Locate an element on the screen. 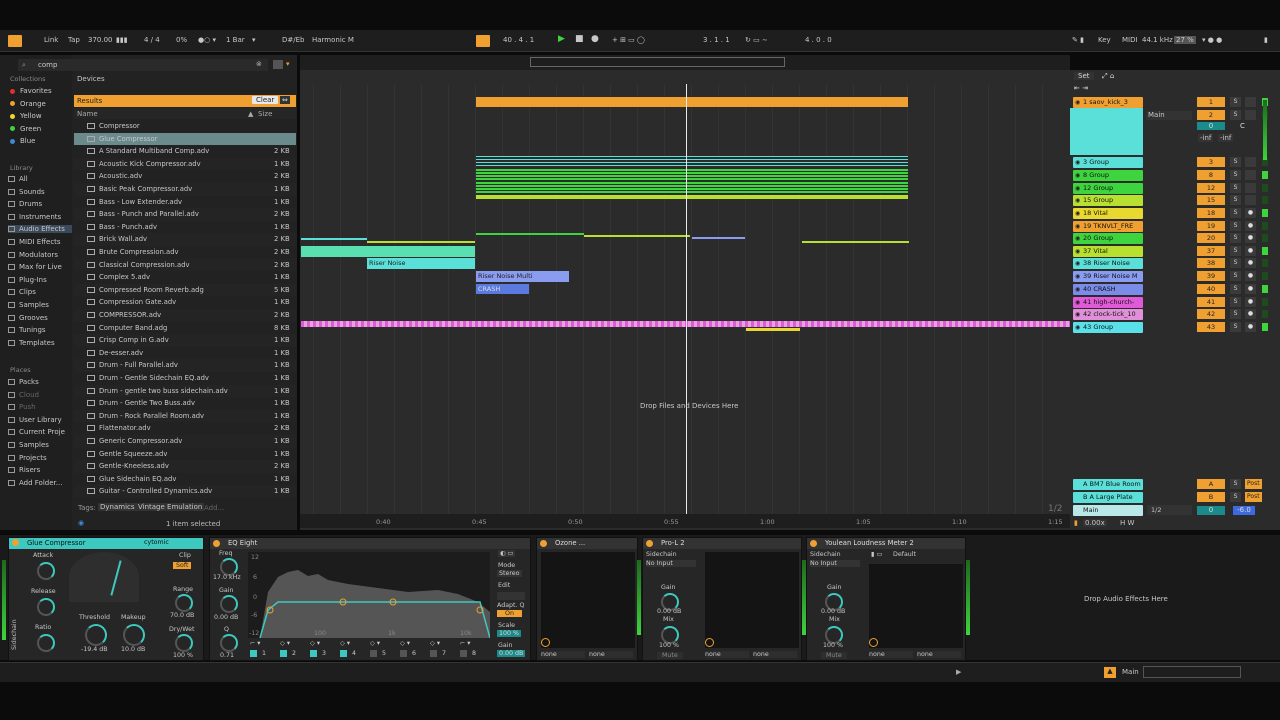 This screenshot has width=1280, height=720. result-row: Brute Compression.adv 2 KB is located at coordinates (185, 252).